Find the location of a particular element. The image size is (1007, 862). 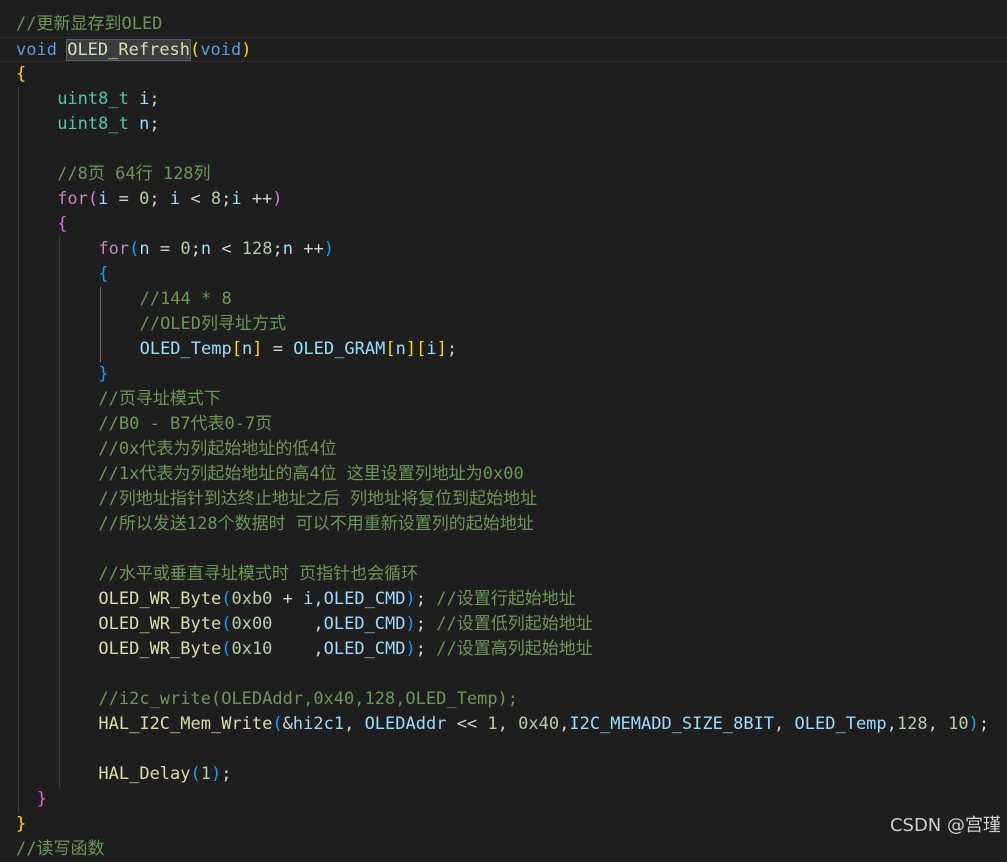

code-line: //B0 - B7代表0-7页 is located at coordinates (503, 424).